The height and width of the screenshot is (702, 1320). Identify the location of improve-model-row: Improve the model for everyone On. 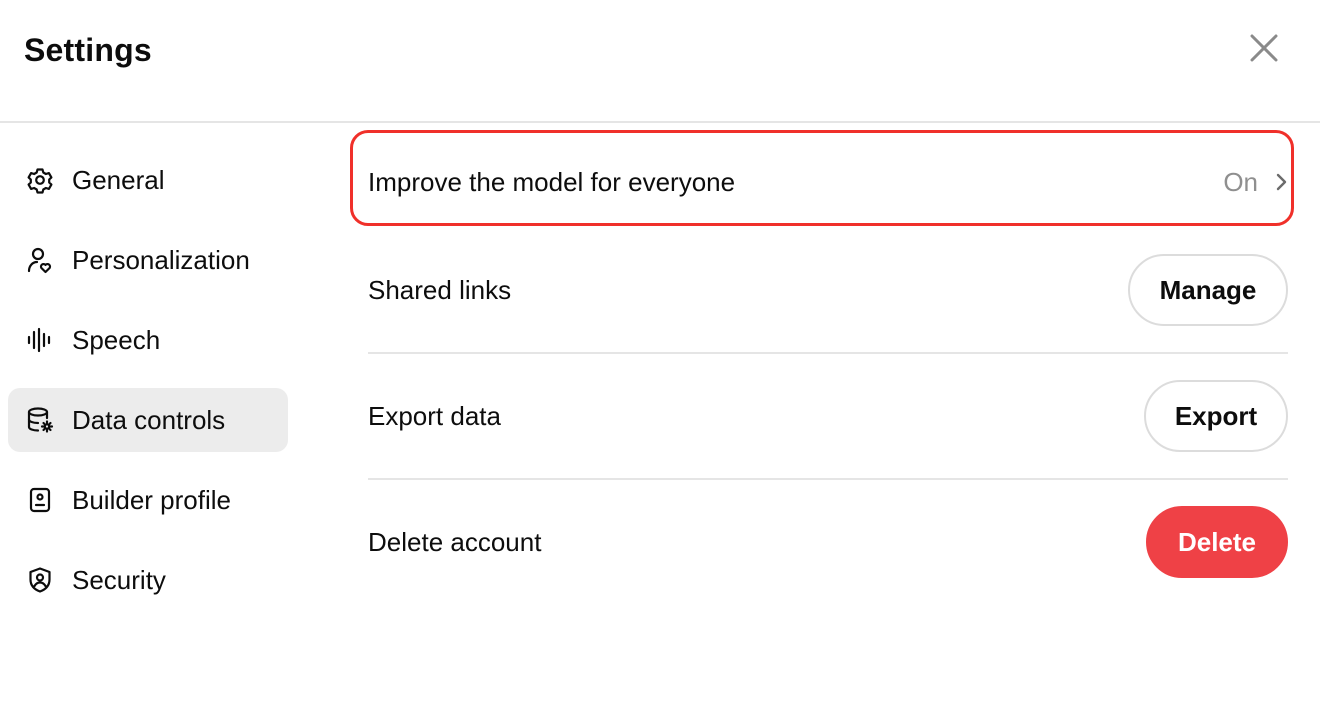
(828, 182).